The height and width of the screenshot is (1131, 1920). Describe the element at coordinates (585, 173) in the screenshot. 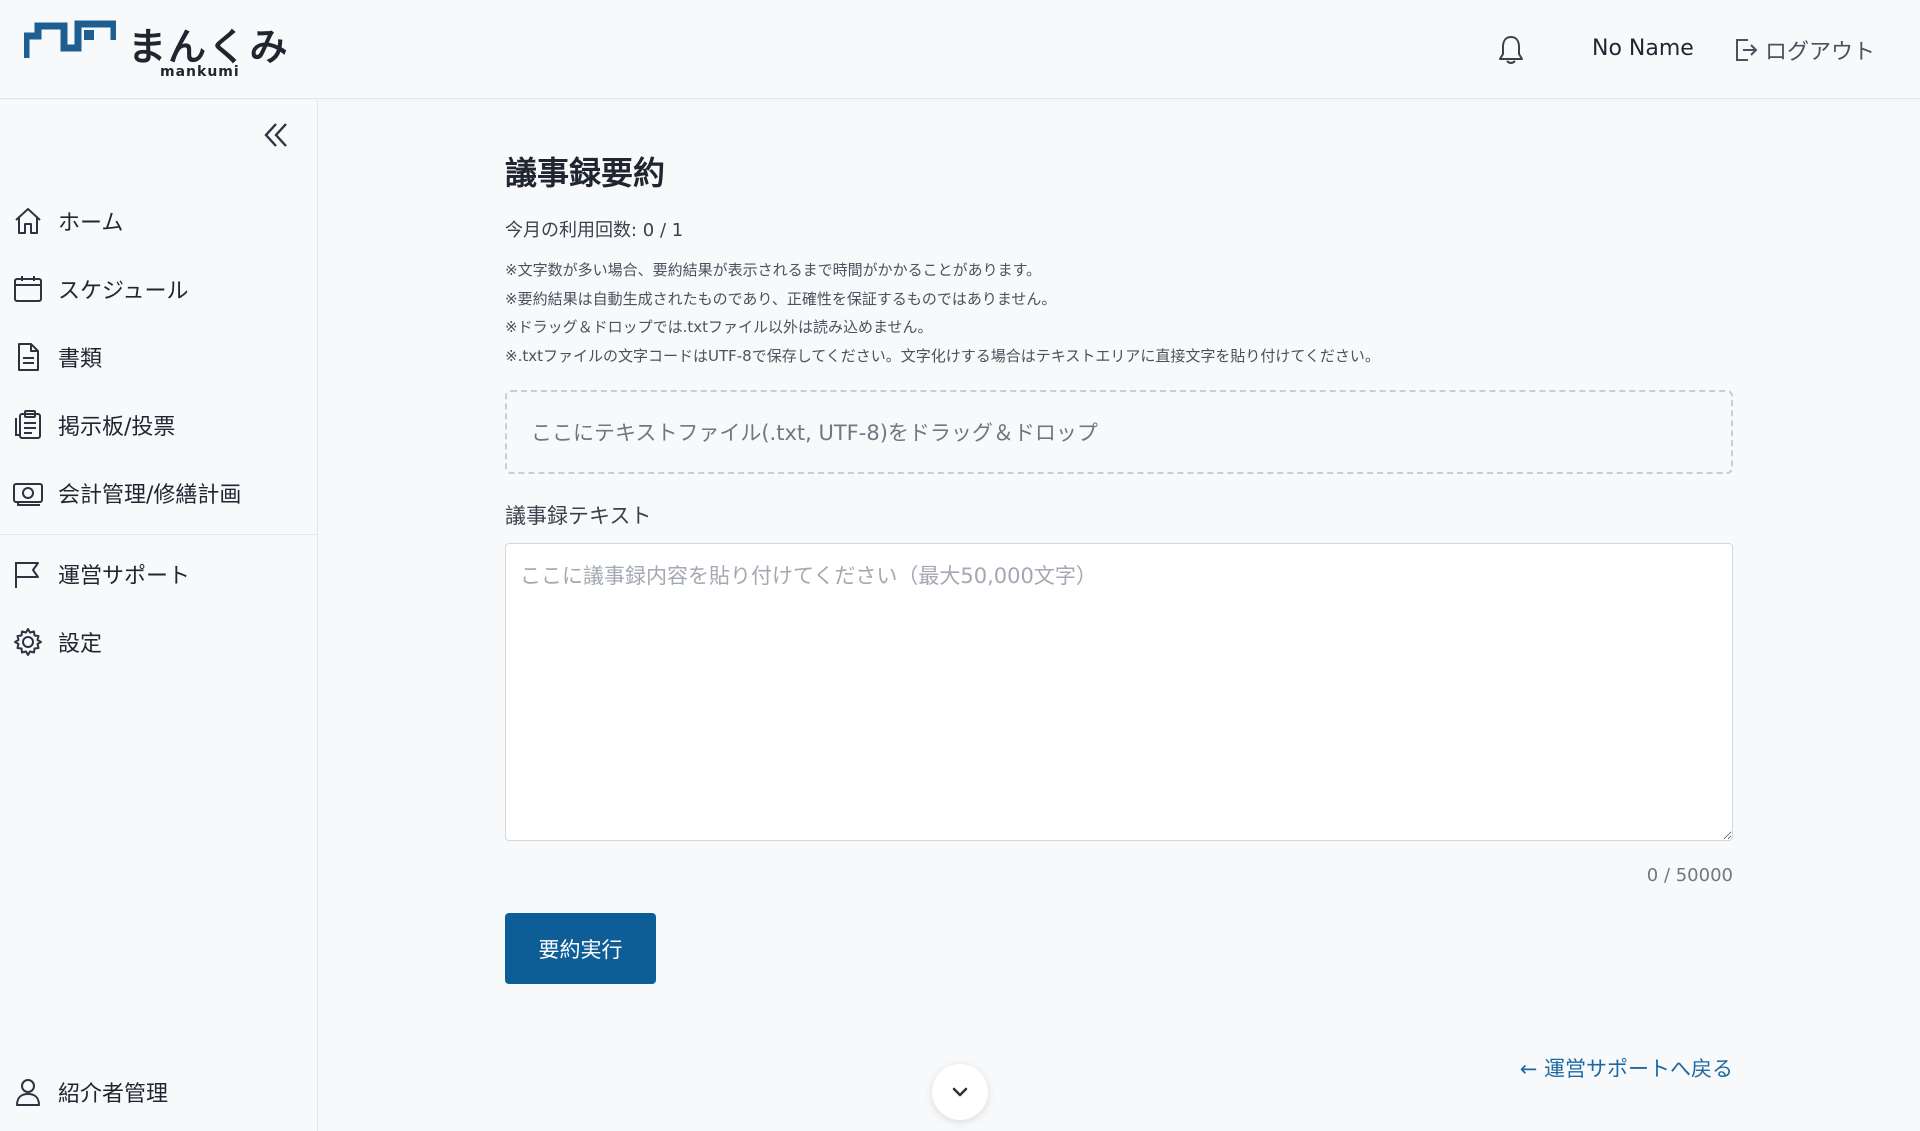

I see `page-title: 議事録要約` at that location.